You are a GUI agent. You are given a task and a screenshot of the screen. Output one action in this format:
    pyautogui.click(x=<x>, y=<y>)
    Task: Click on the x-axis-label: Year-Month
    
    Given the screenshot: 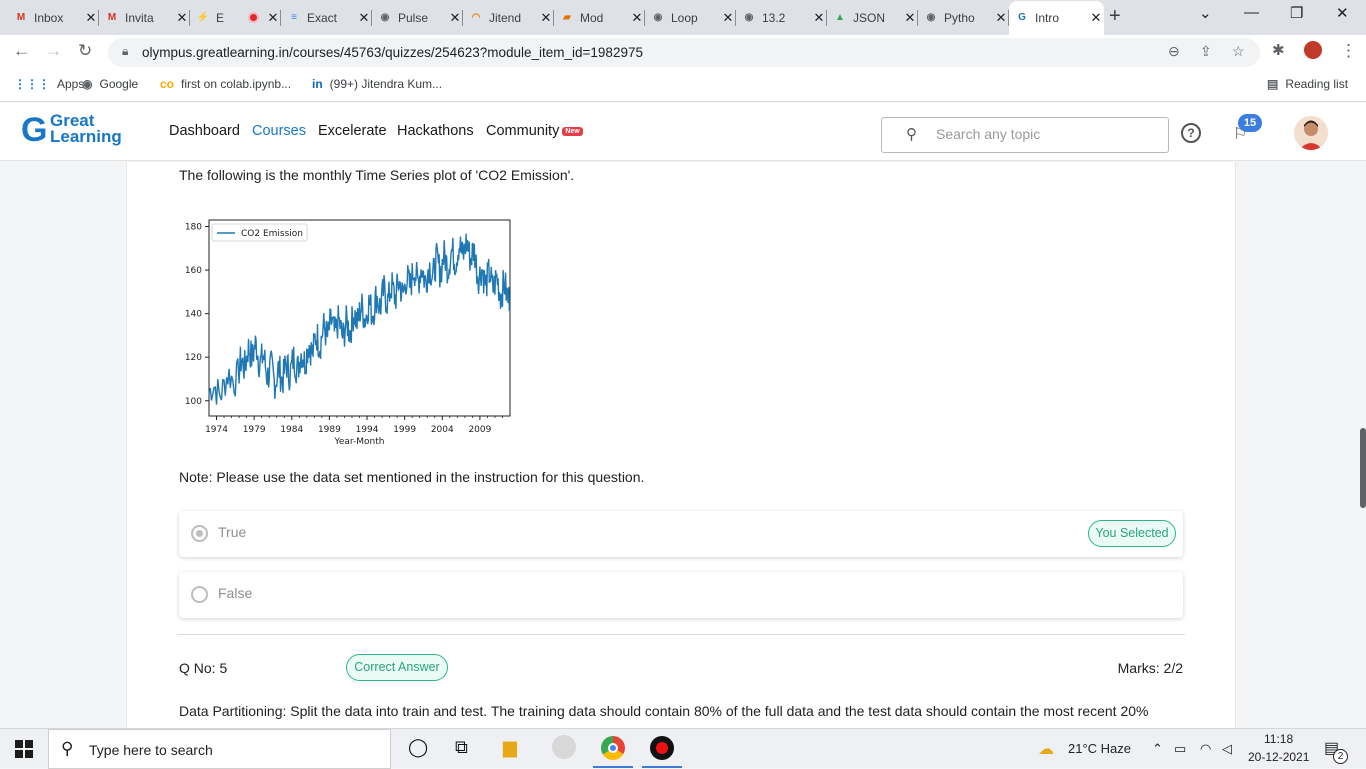 What is the action you would take?
    pyautogui.click(x=359, y=442)
    